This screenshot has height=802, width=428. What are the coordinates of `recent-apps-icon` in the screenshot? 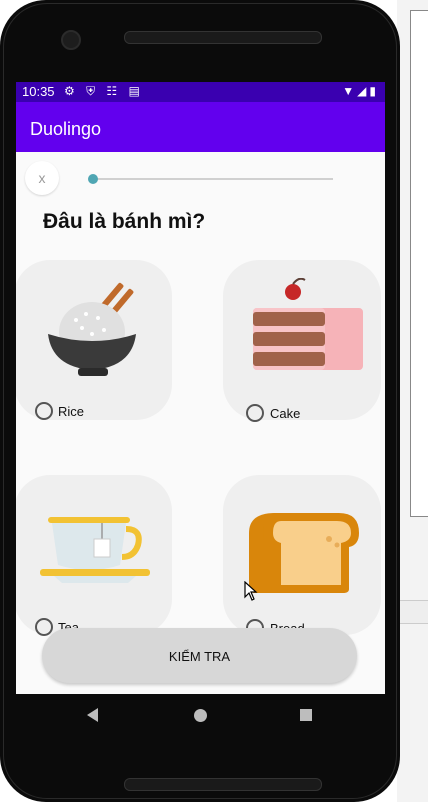 It's located at (306, 715).